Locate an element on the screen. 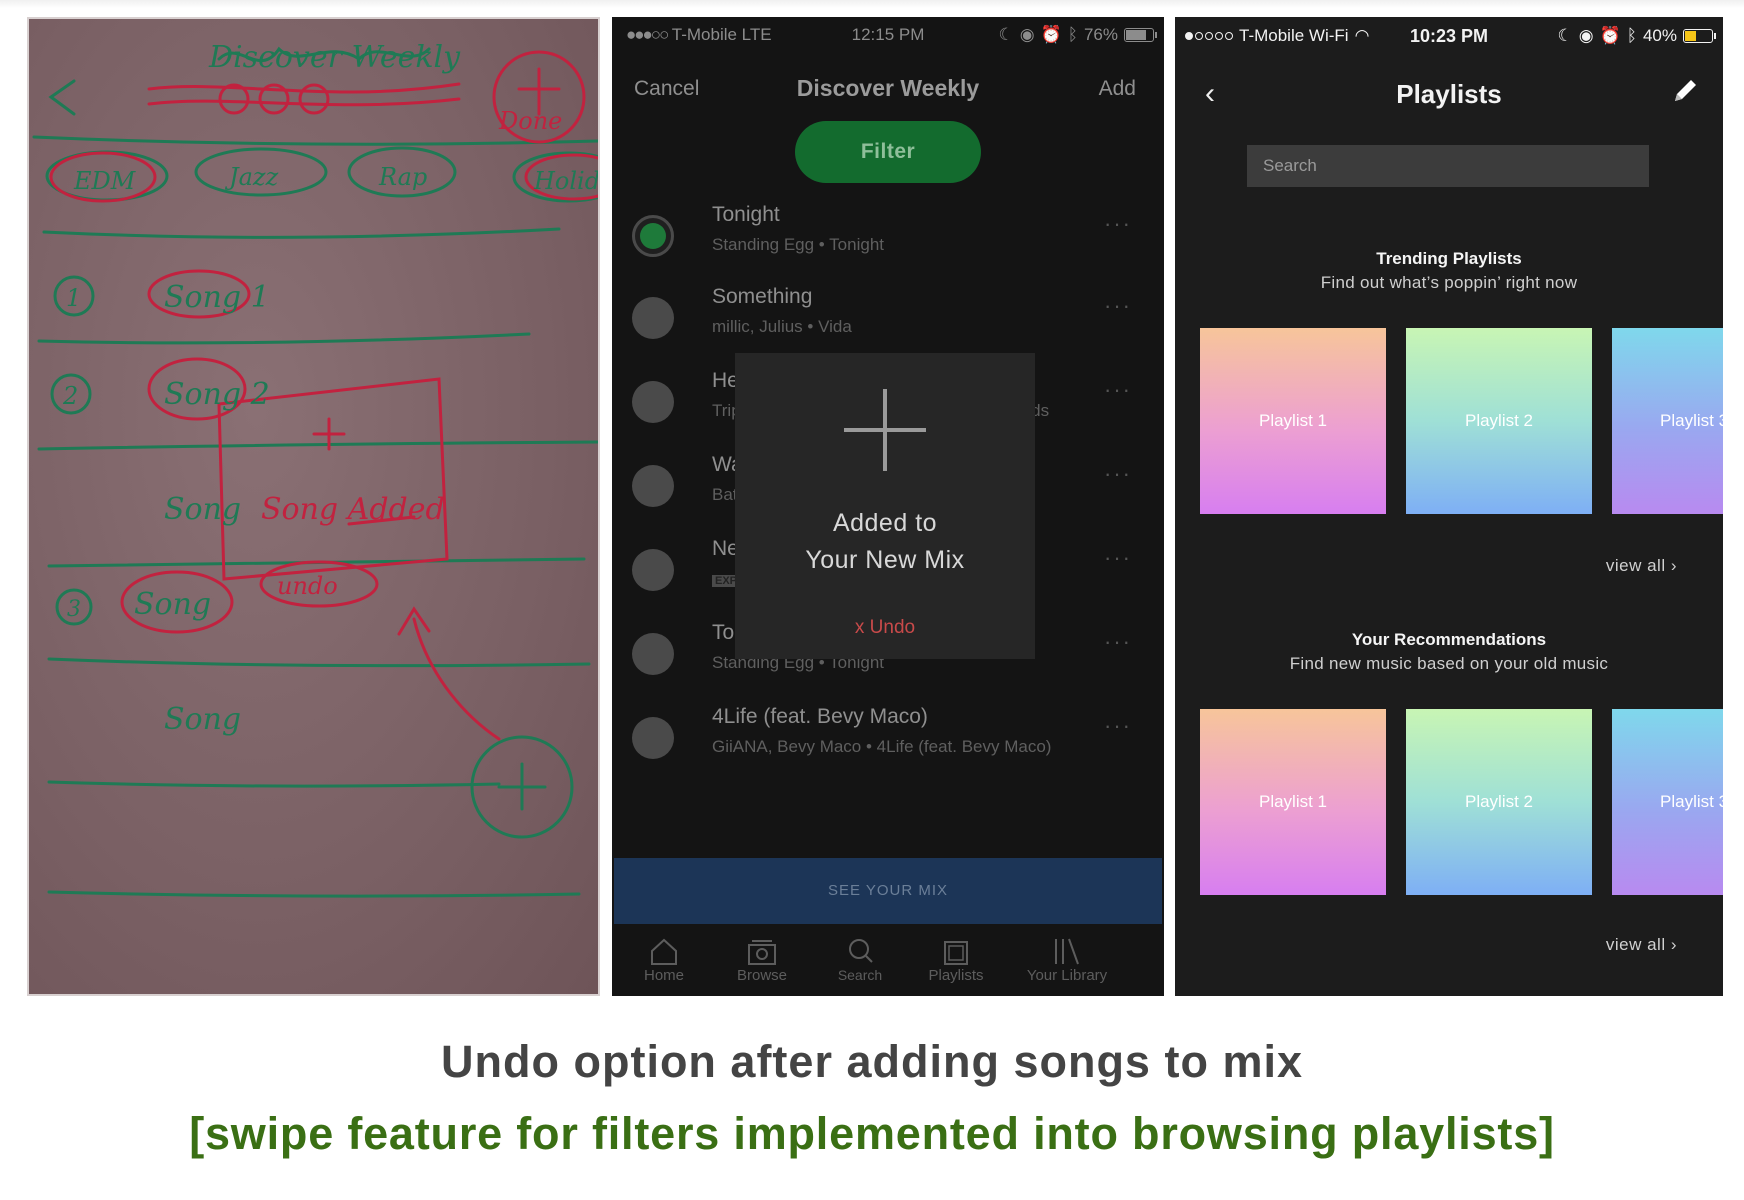 The image size is (1744, 1200). edit-button is located at coordinates (1685, 93).